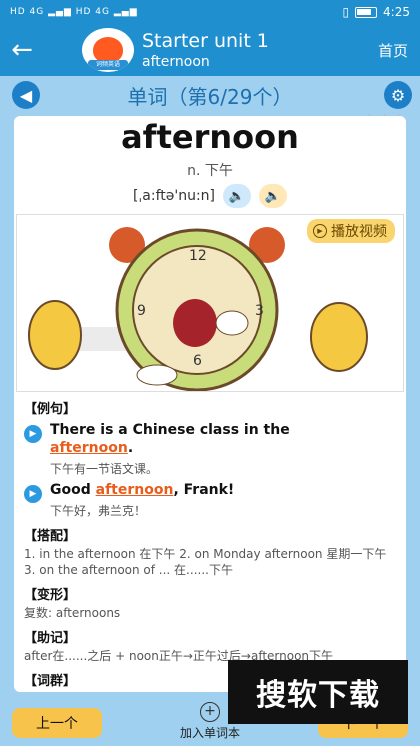 Image resolution: width=420 pixels, height=746 pixels. I want to click on signal-indicators: HD 4G ▂▄▆ HD 4G ▂▄▆, so click(74, 12).